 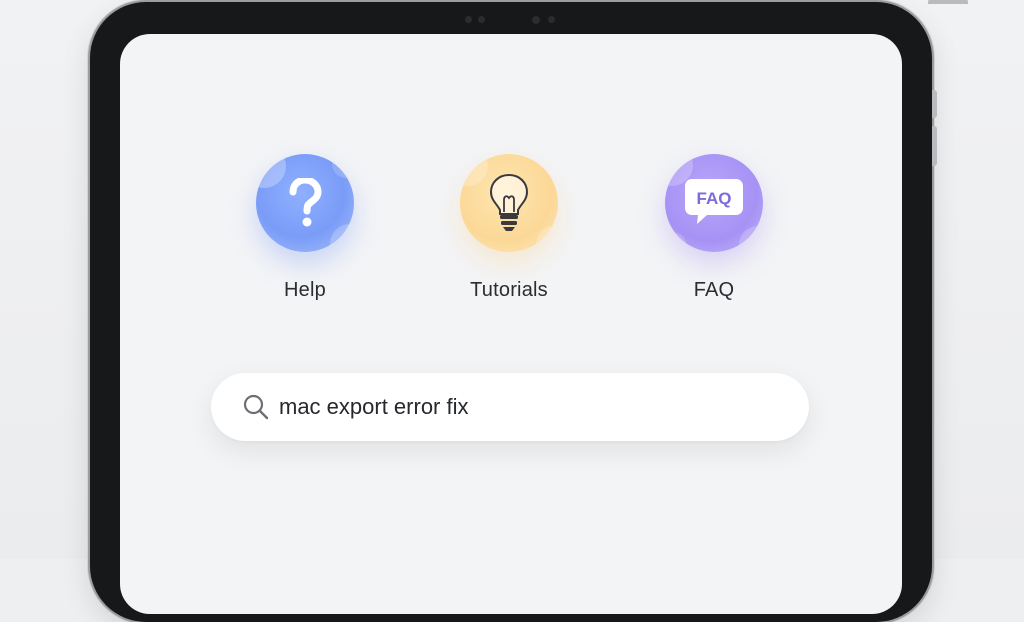 I want to click on faq-label: FAQ, so click(x=714, y=290).